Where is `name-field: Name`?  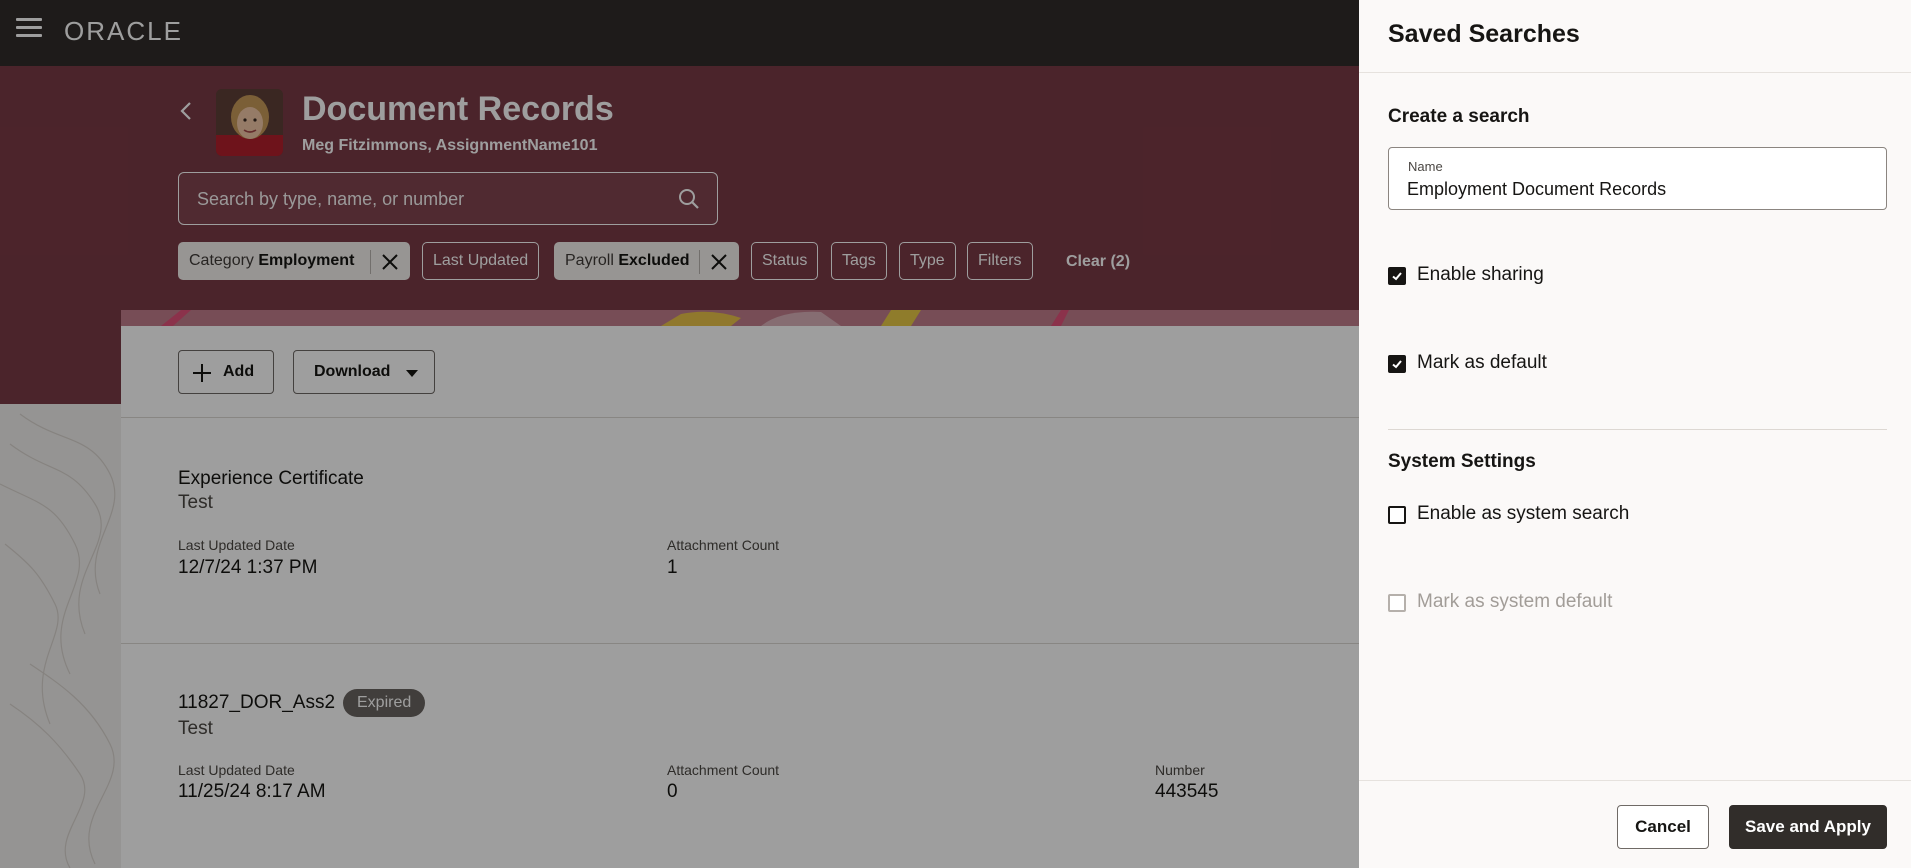 name-field: Name is located at coordinates (1637, 178).